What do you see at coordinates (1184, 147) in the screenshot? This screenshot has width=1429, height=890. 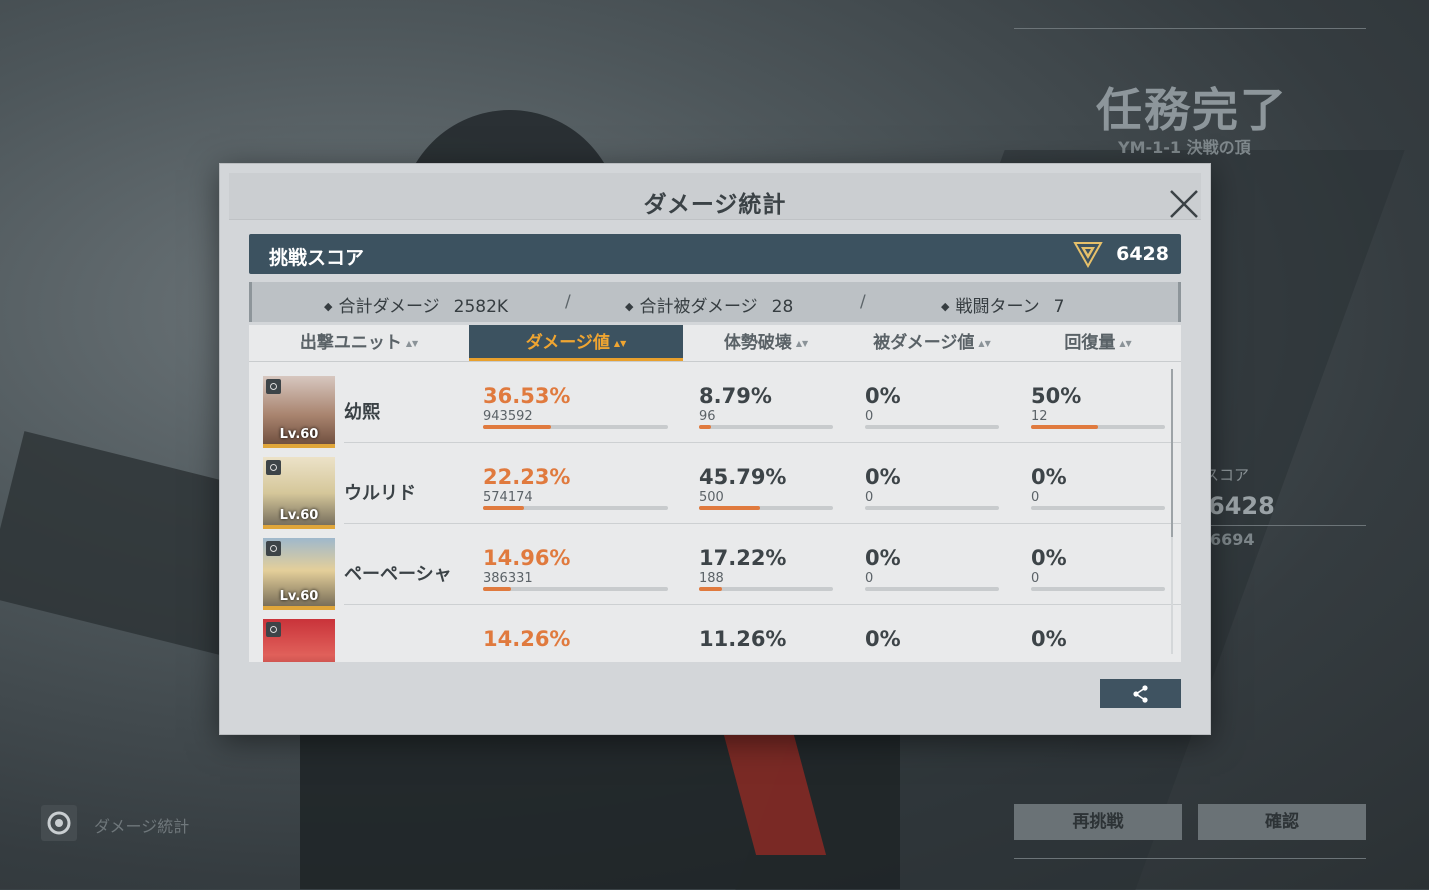 I see `result-subtitle: YM-1-1 決戦の頂` at bounding box center [1184, 147].